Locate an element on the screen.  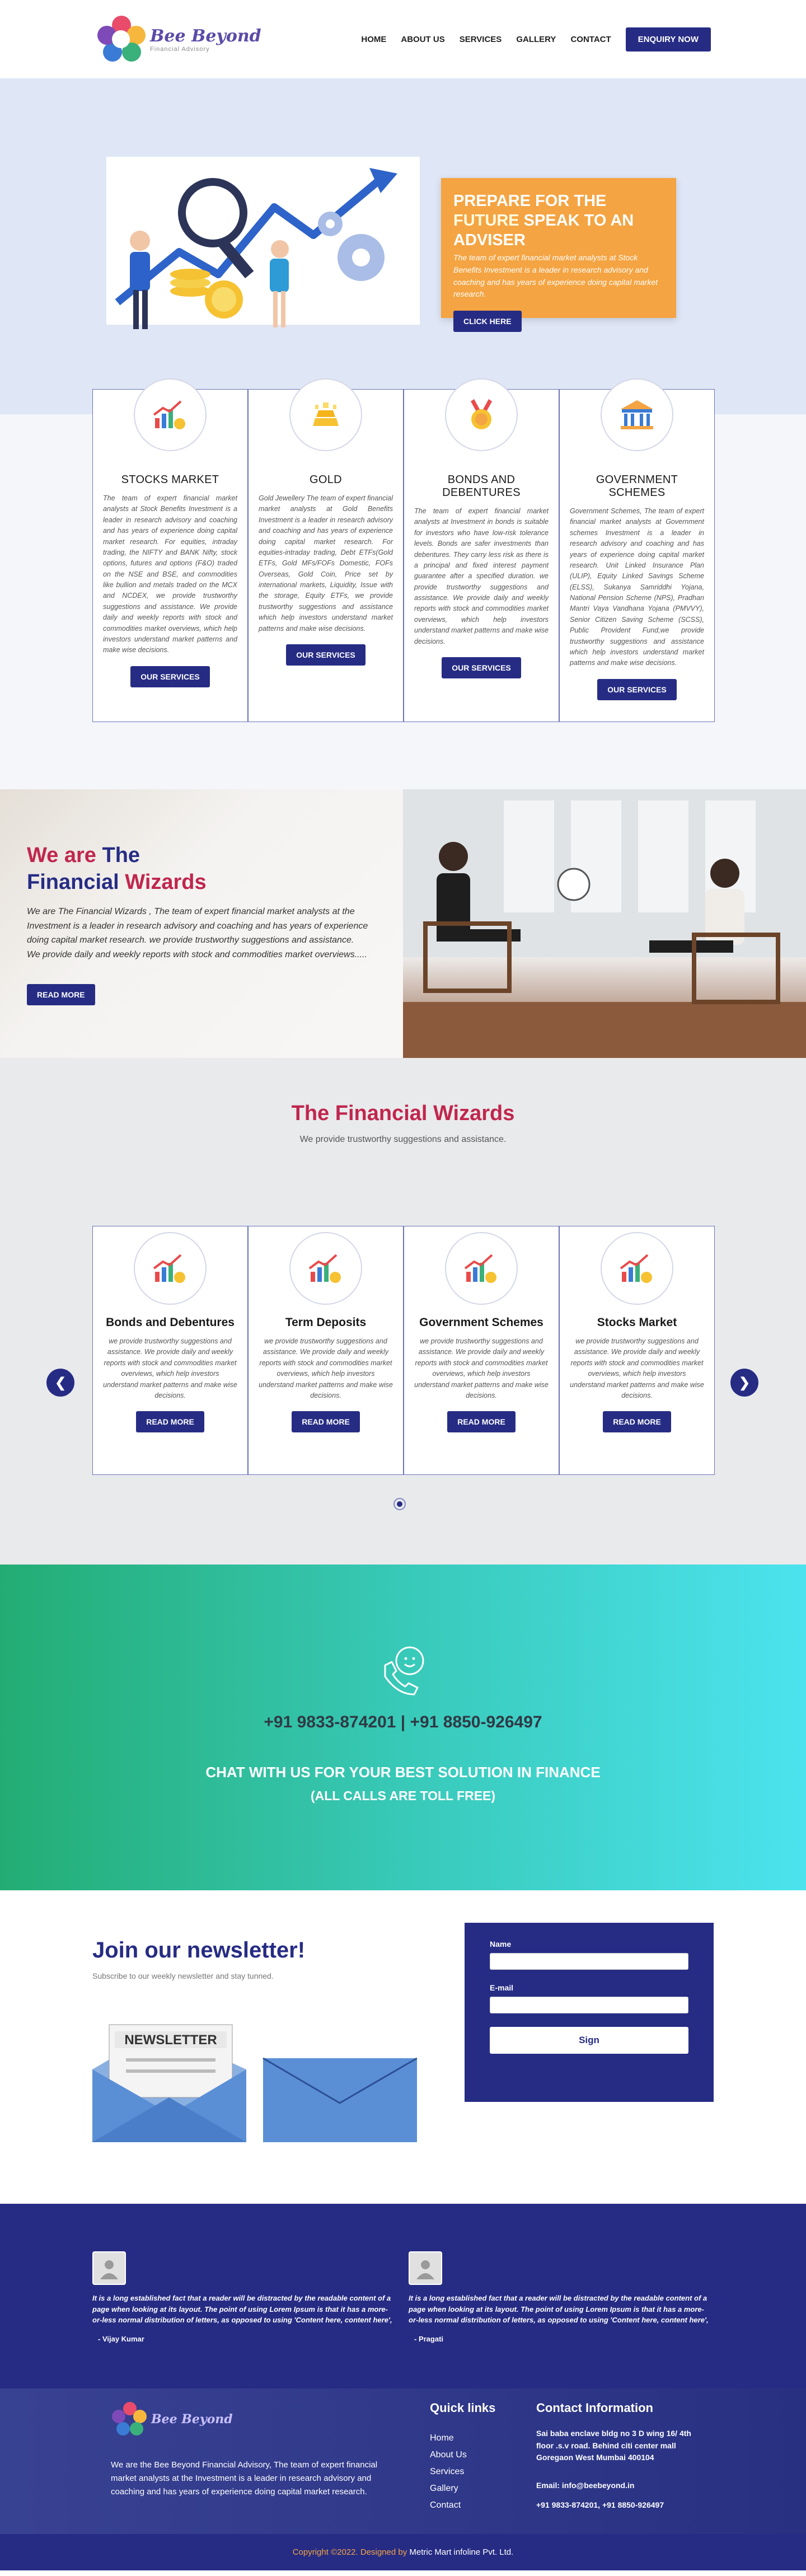
email-input is located at coordinates (589, 2005).